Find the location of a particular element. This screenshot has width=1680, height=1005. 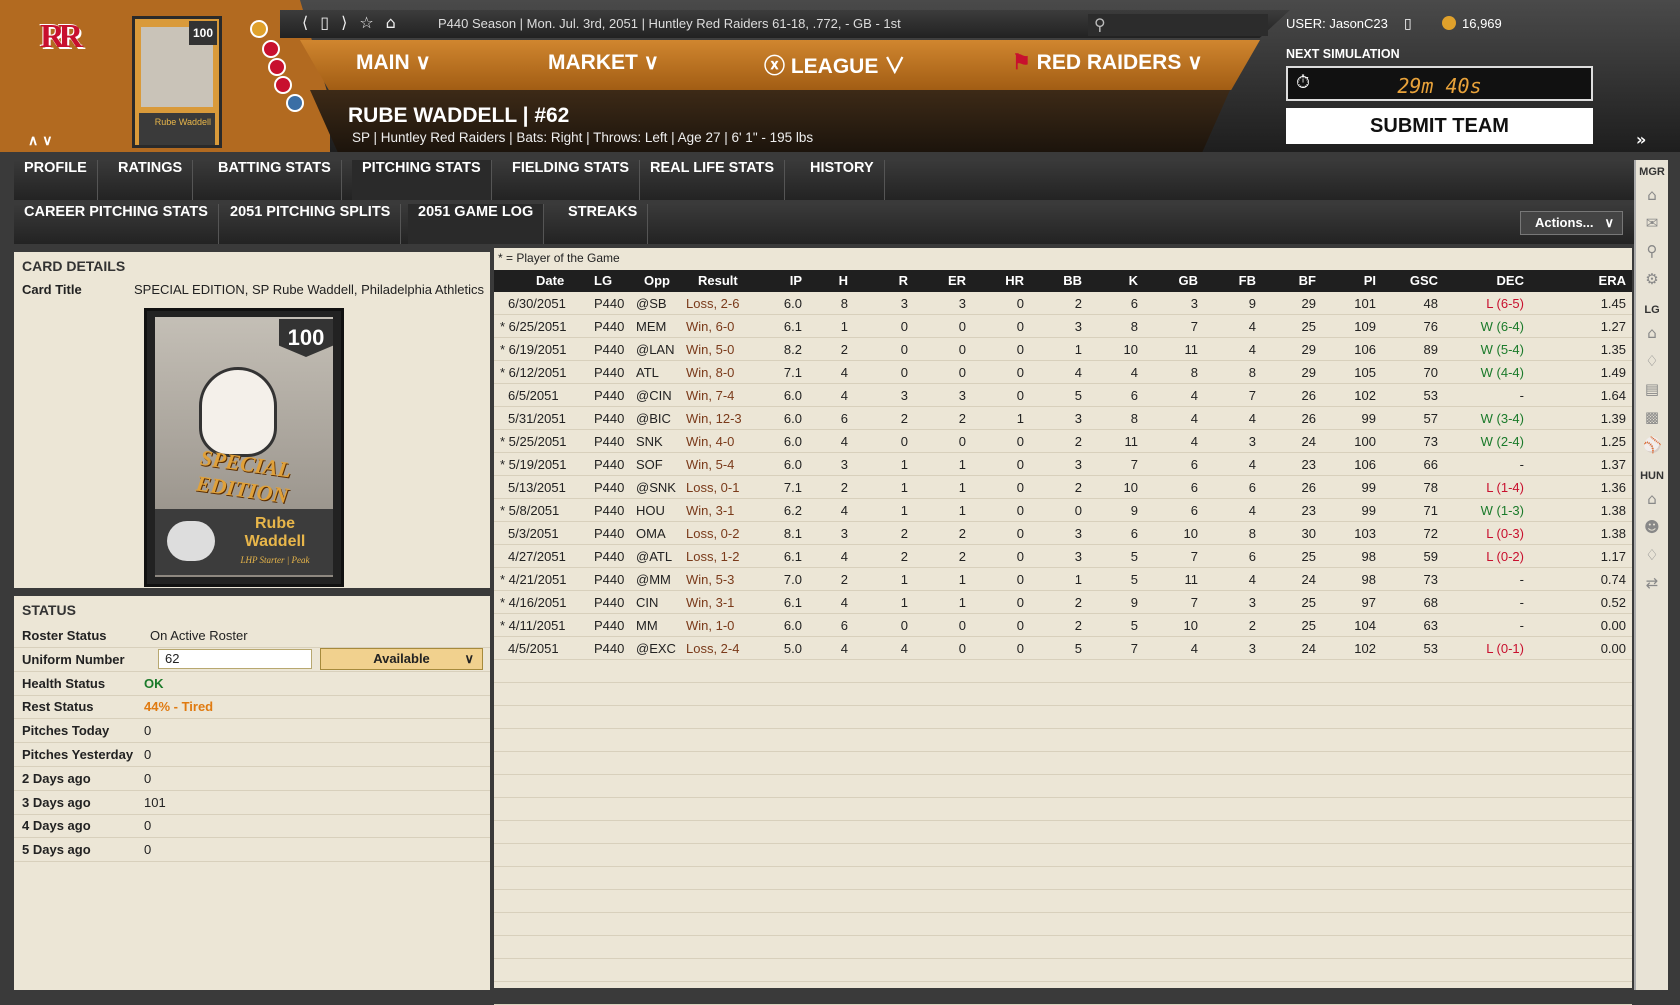

column-header: GB is located at coordinates (1189, 280).